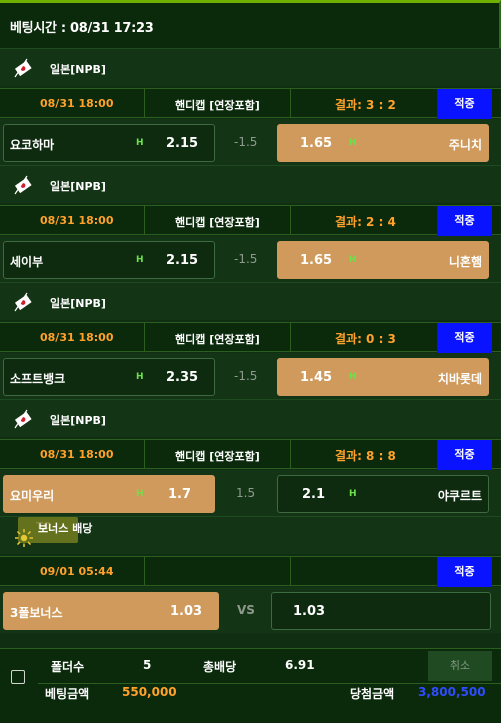 The height and width of the screenshot is (723, 501). I want to click on divider, so click(269, 683).